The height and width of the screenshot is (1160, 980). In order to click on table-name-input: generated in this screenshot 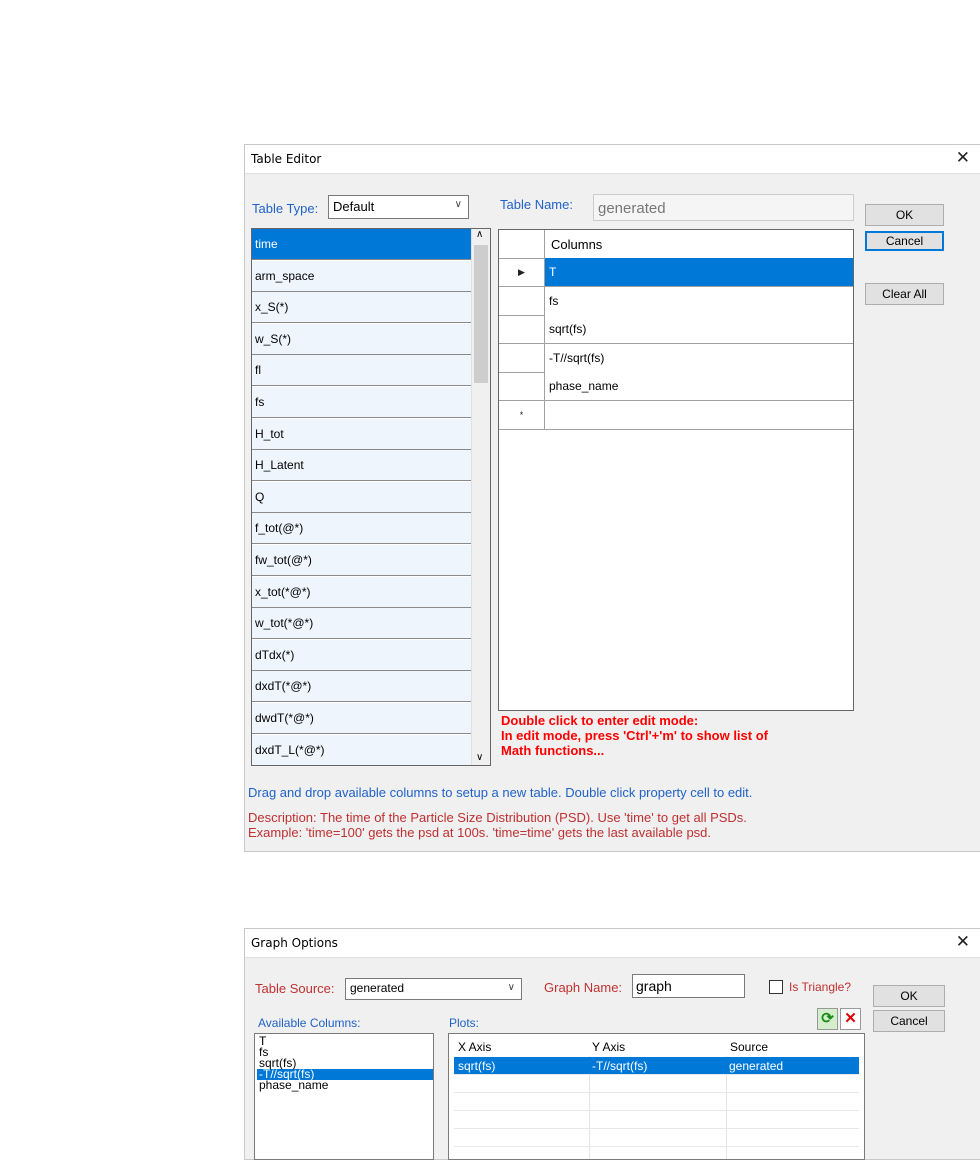, I will do `click(723, 207)`.